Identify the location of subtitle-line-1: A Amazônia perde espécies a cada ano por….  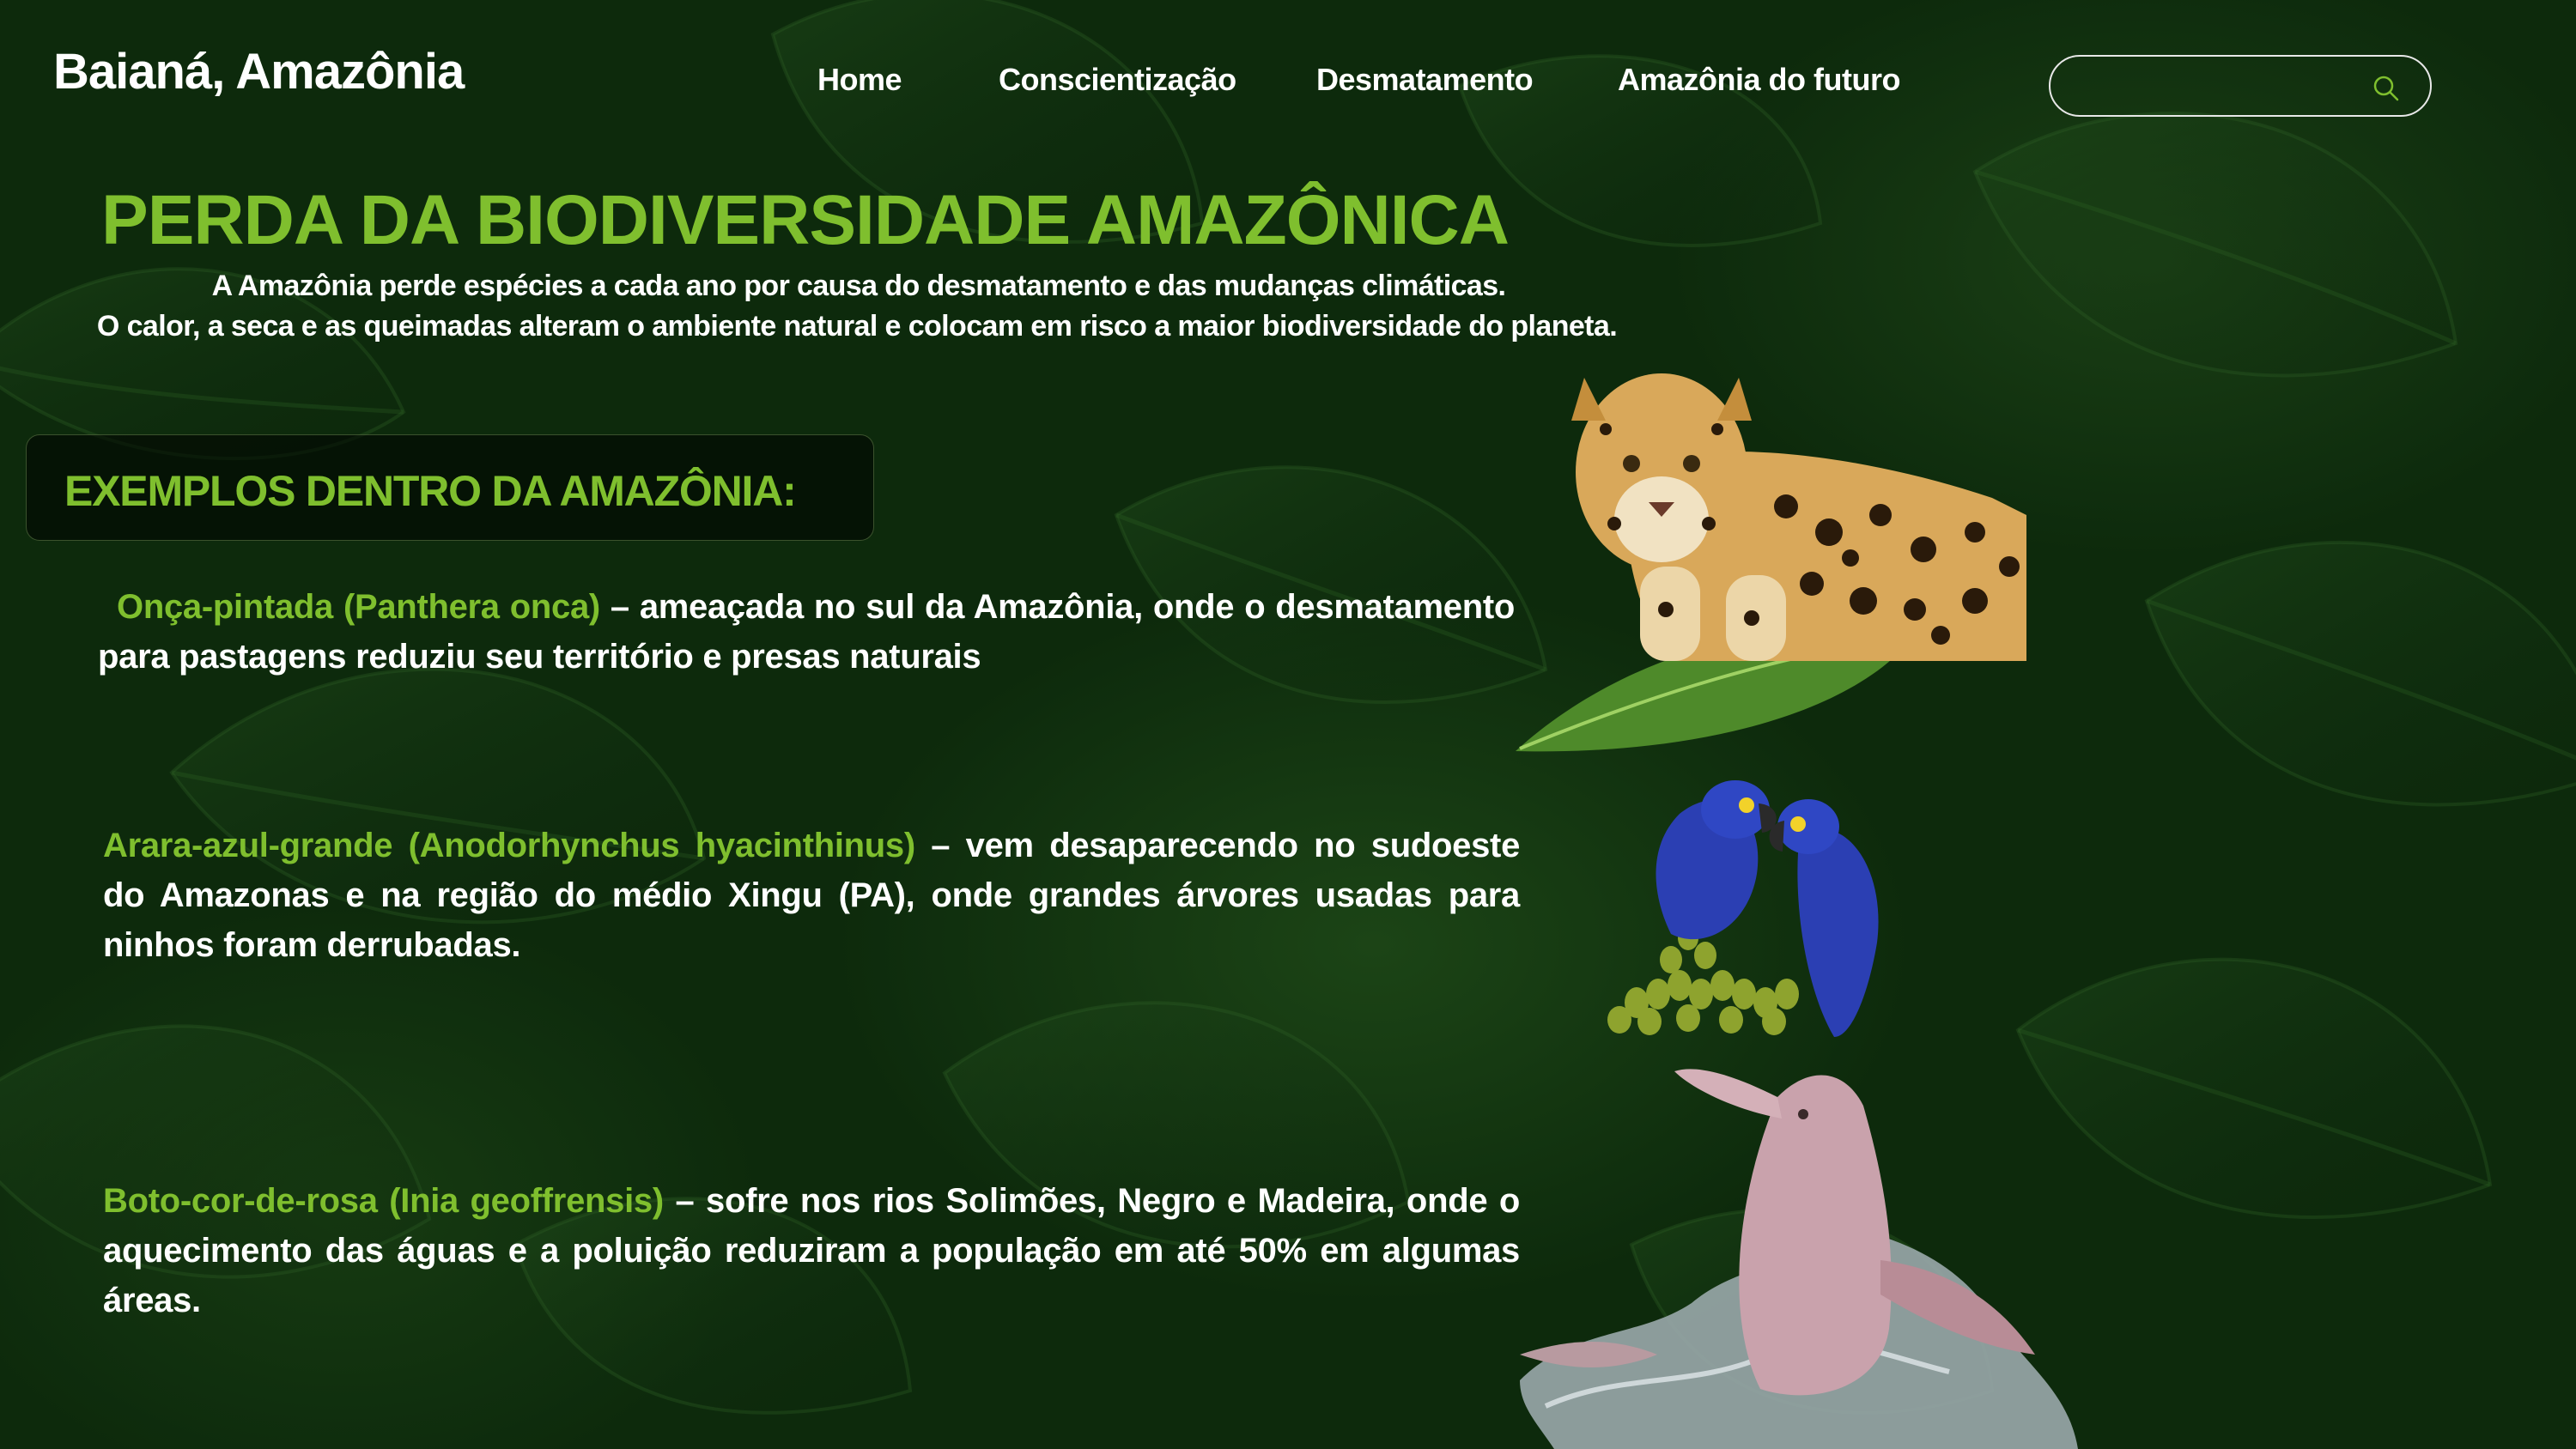
(858, 286).